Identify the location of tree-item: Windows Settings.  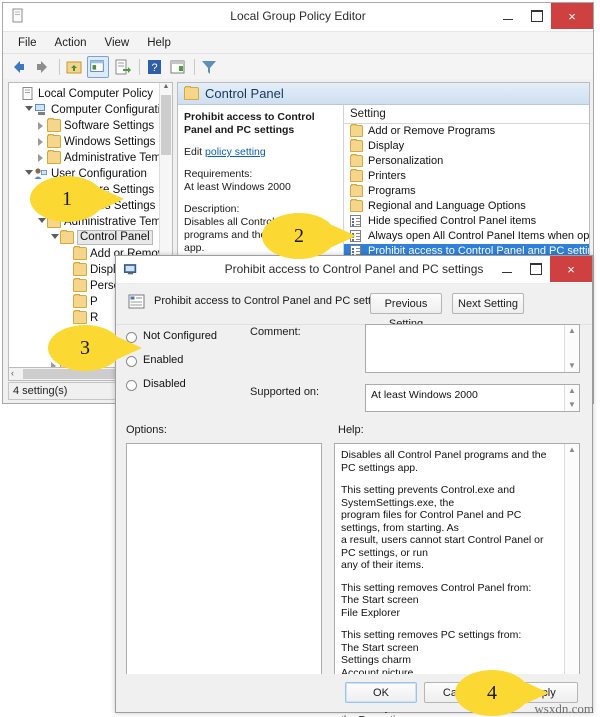
(84, 142).